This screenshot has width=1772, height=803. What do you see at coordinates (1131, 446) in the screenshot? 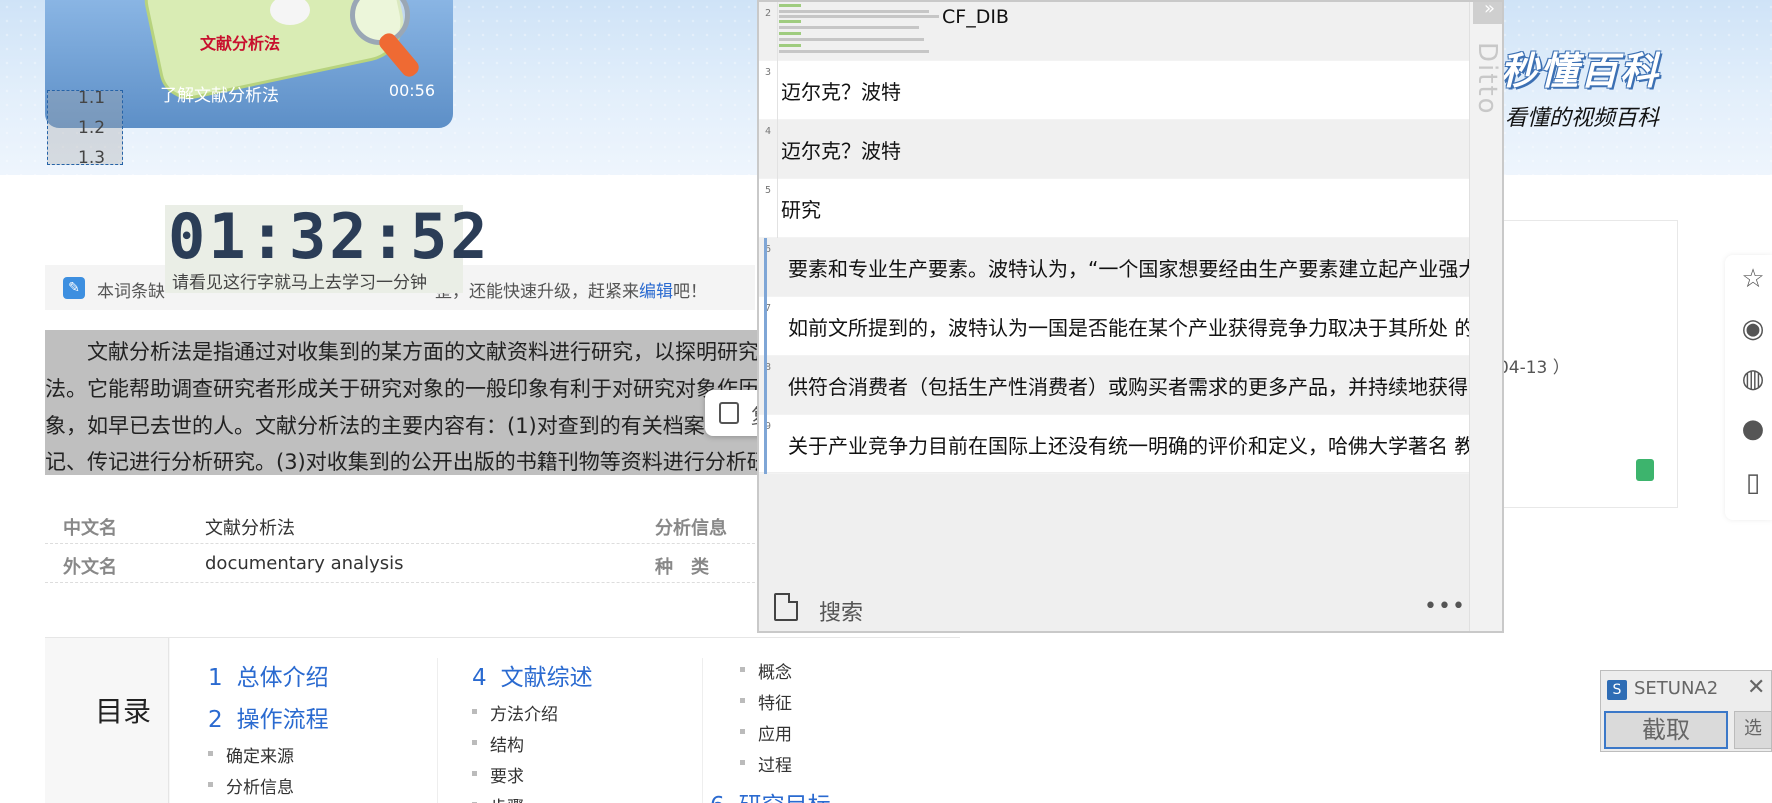
I see `clip-text: 关于产业竞争力目前在国际上还没有统一明确的评价和定义，哈佛大学著名 教` at bounding box center [1131, 446].